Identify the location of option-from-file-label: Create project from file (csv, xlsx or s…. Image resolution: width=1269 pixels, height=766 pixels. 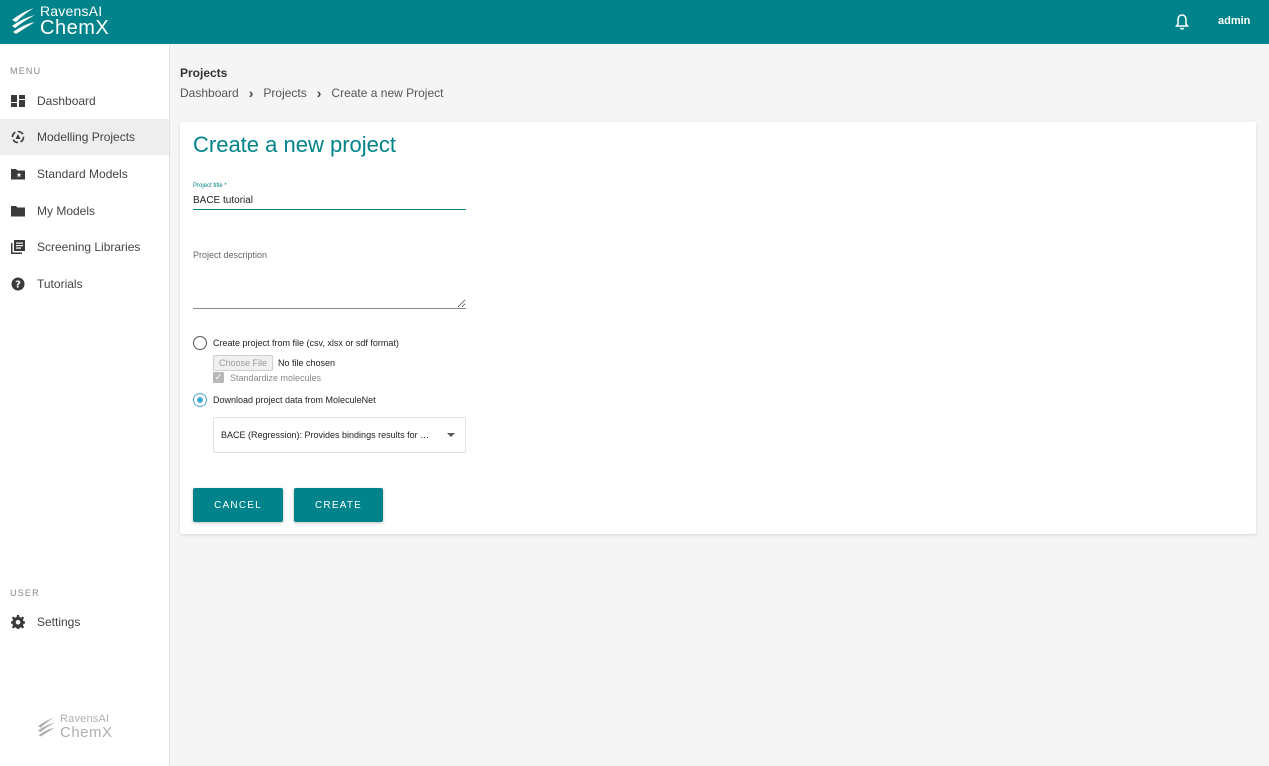
(306, 343).